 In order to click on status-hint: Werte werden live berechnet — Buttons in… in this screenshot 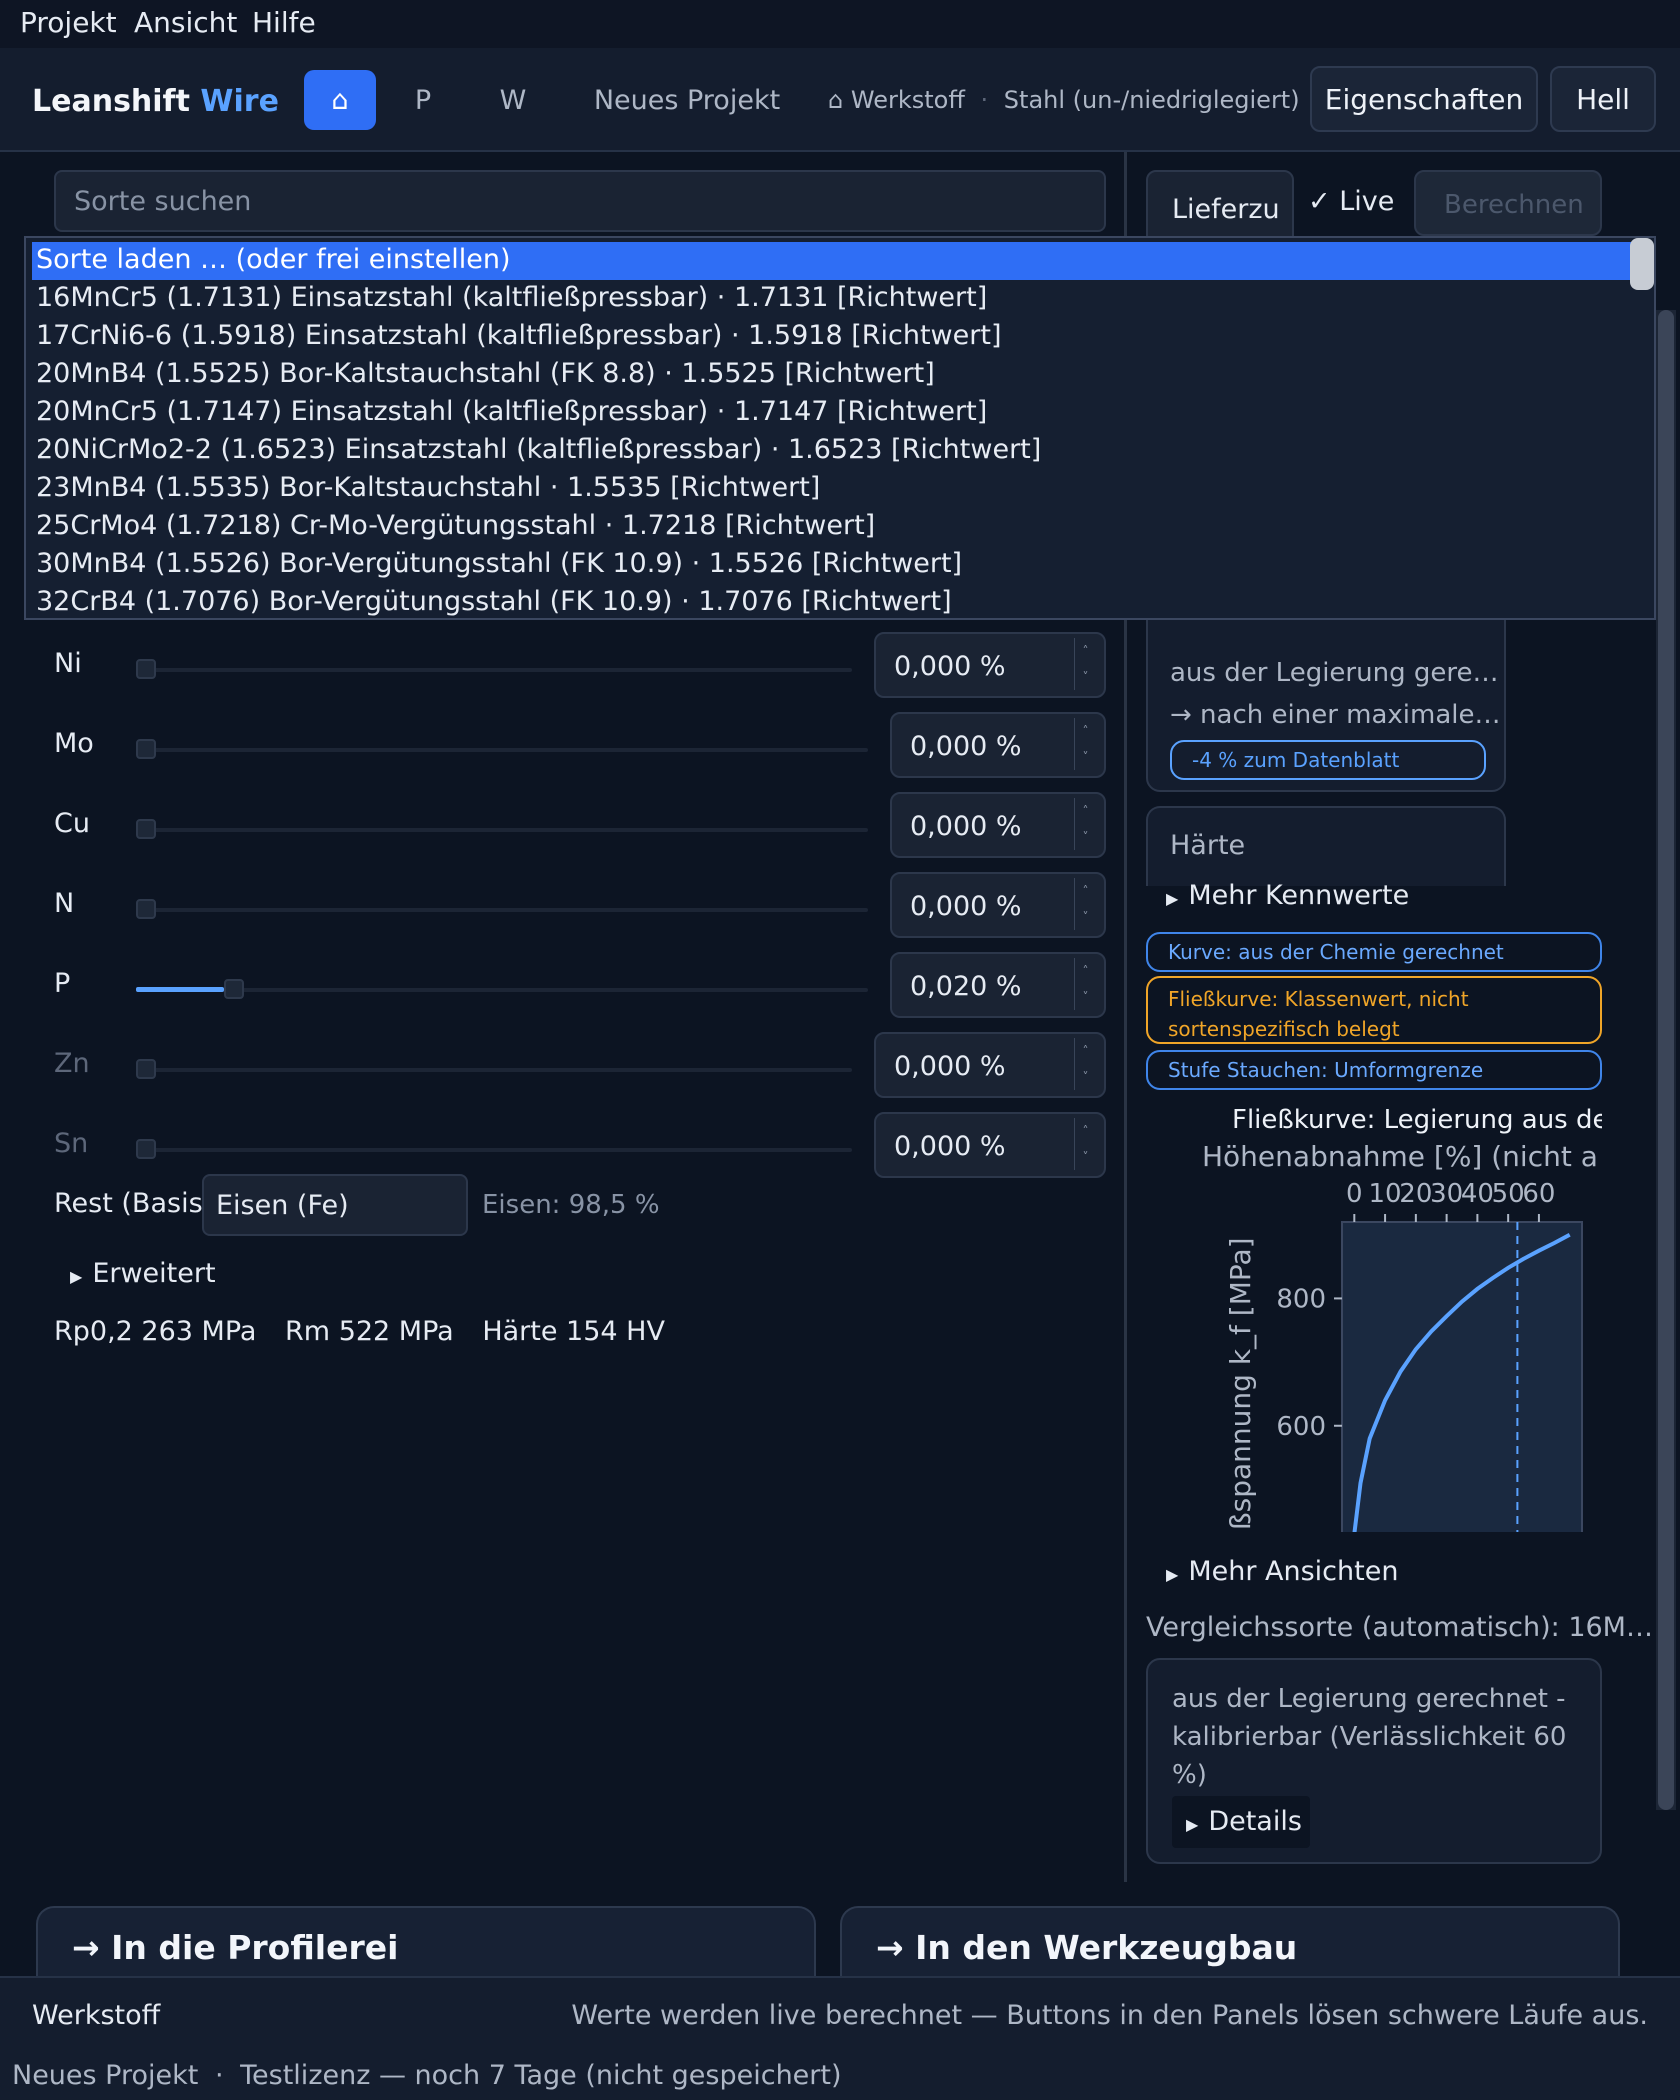, I will do `click(1109, 2015)`.